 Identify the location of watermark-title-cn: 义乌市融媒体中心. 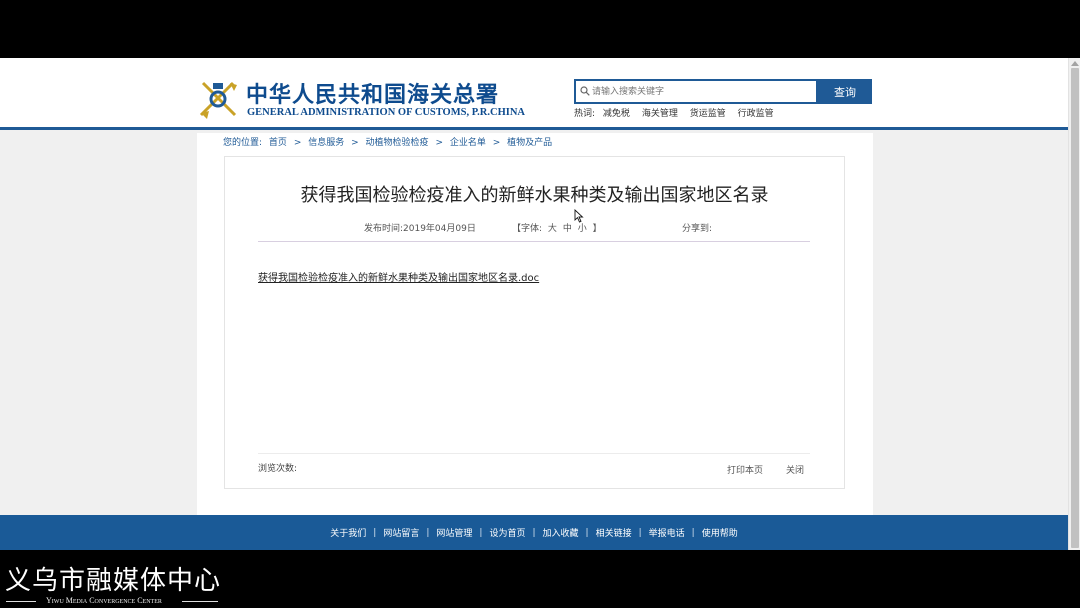
(113, 581).